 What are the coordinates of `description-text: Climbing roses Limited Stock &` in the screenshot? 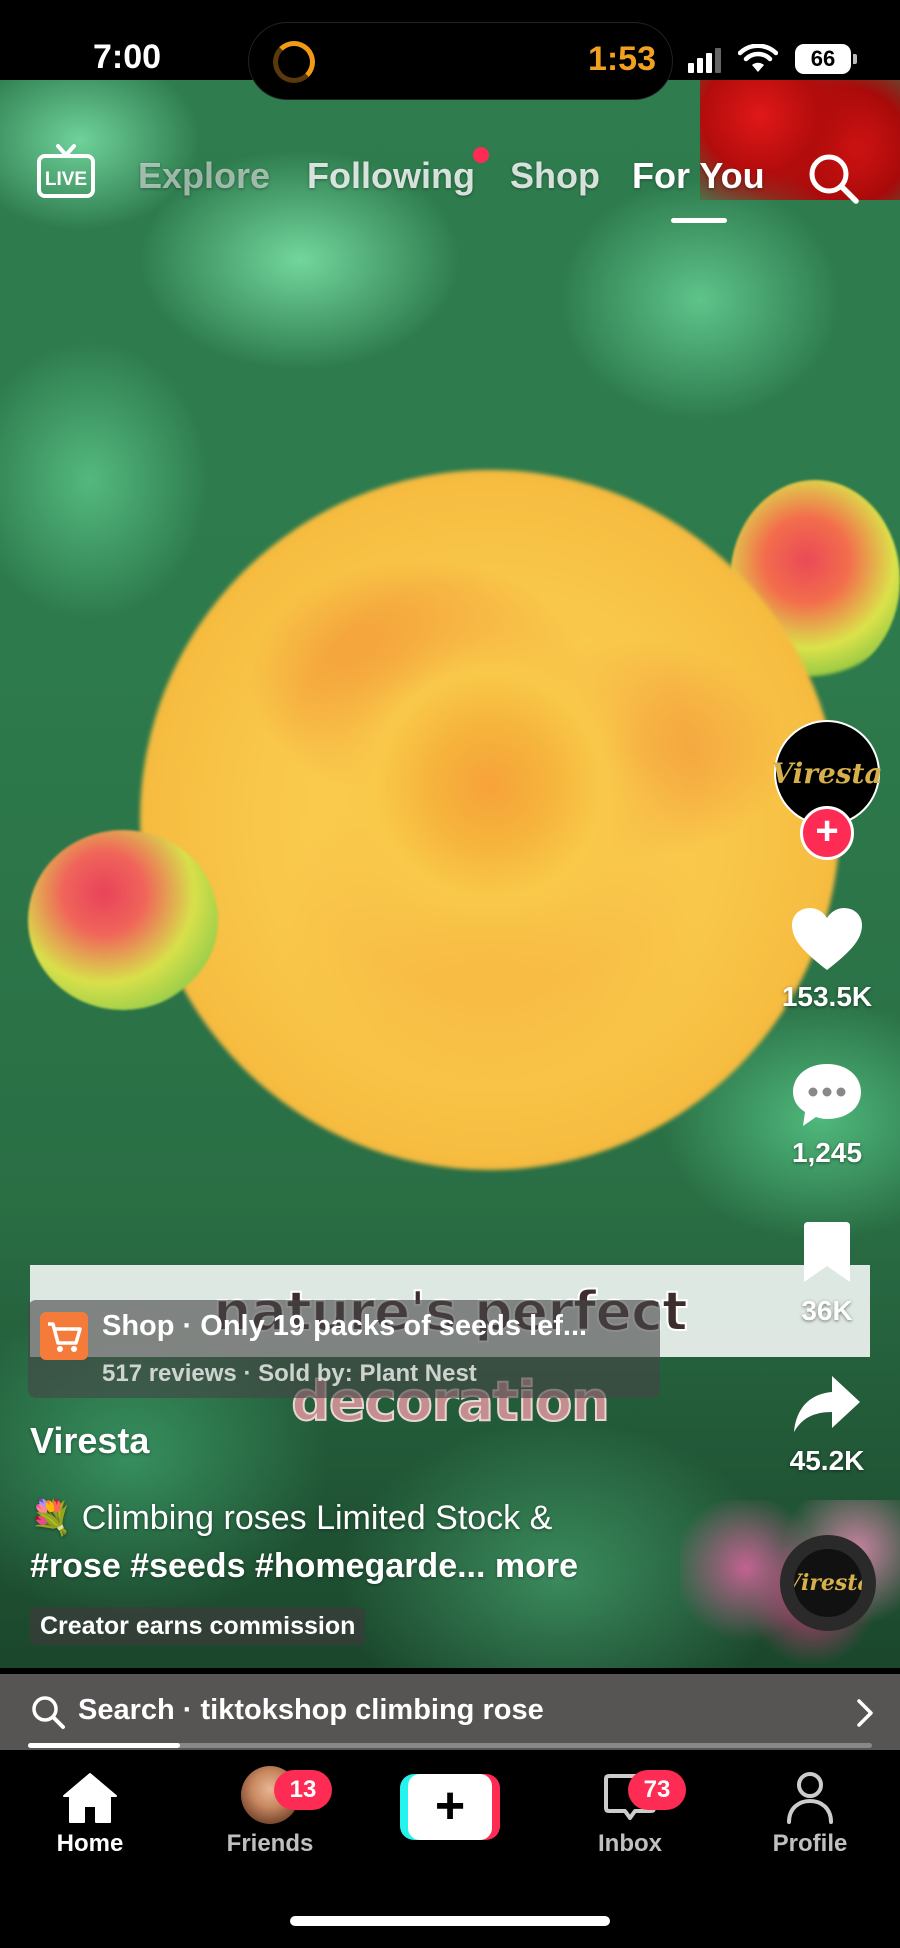 It's located at (317, 1518).